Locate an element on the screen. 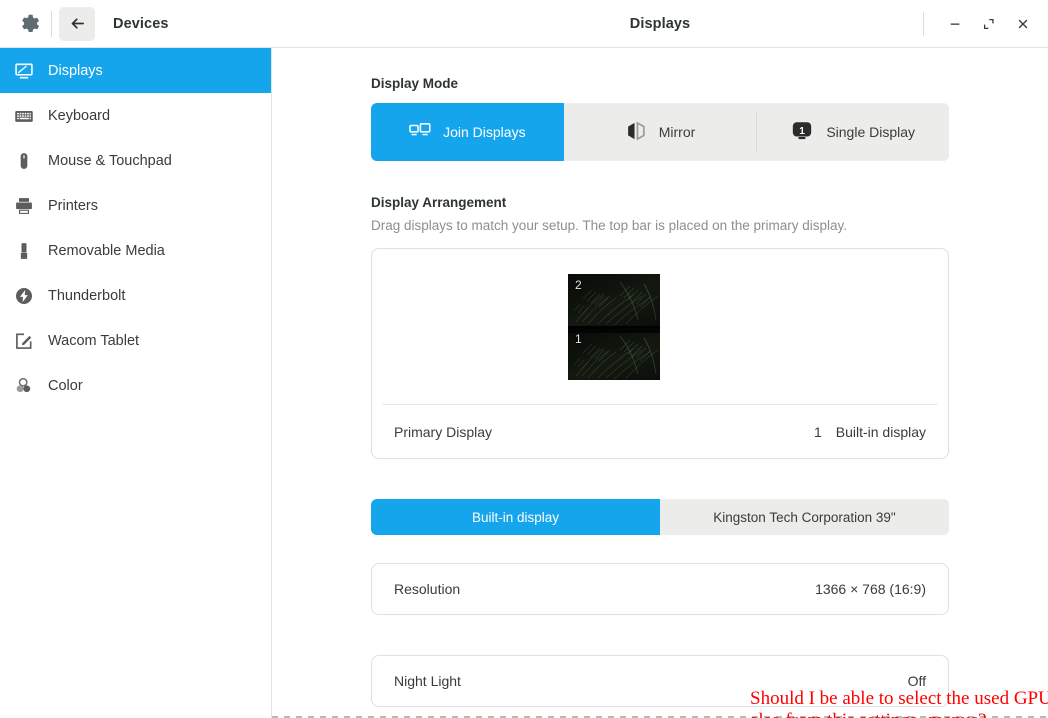 This screenshot has width=1048, height=718. maximize-icon is located at coordinates (988, 24).